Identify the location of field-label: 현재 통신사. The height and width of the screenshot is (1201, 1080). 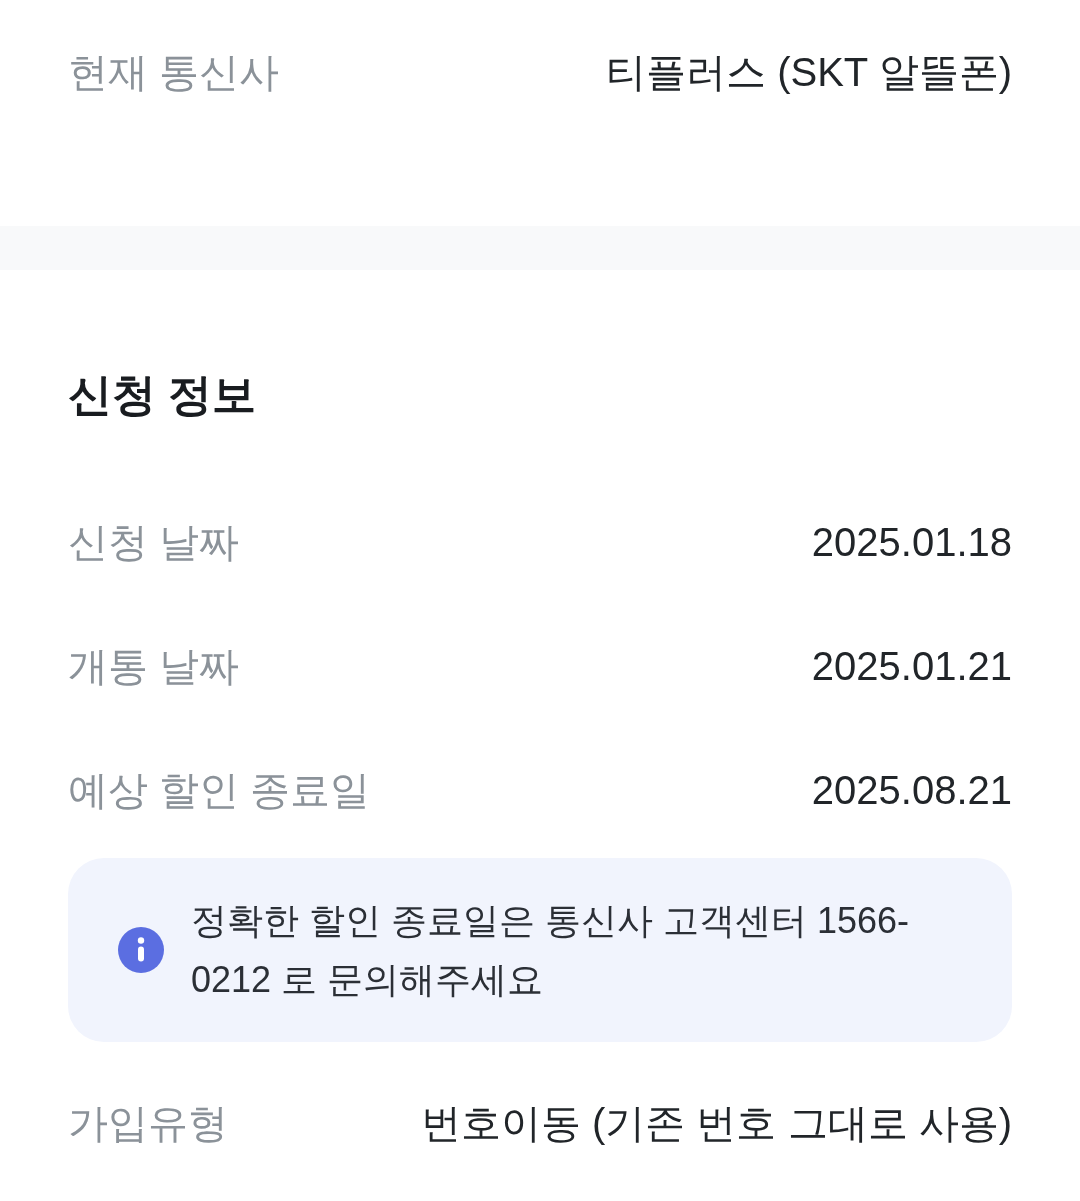
(174, 72).